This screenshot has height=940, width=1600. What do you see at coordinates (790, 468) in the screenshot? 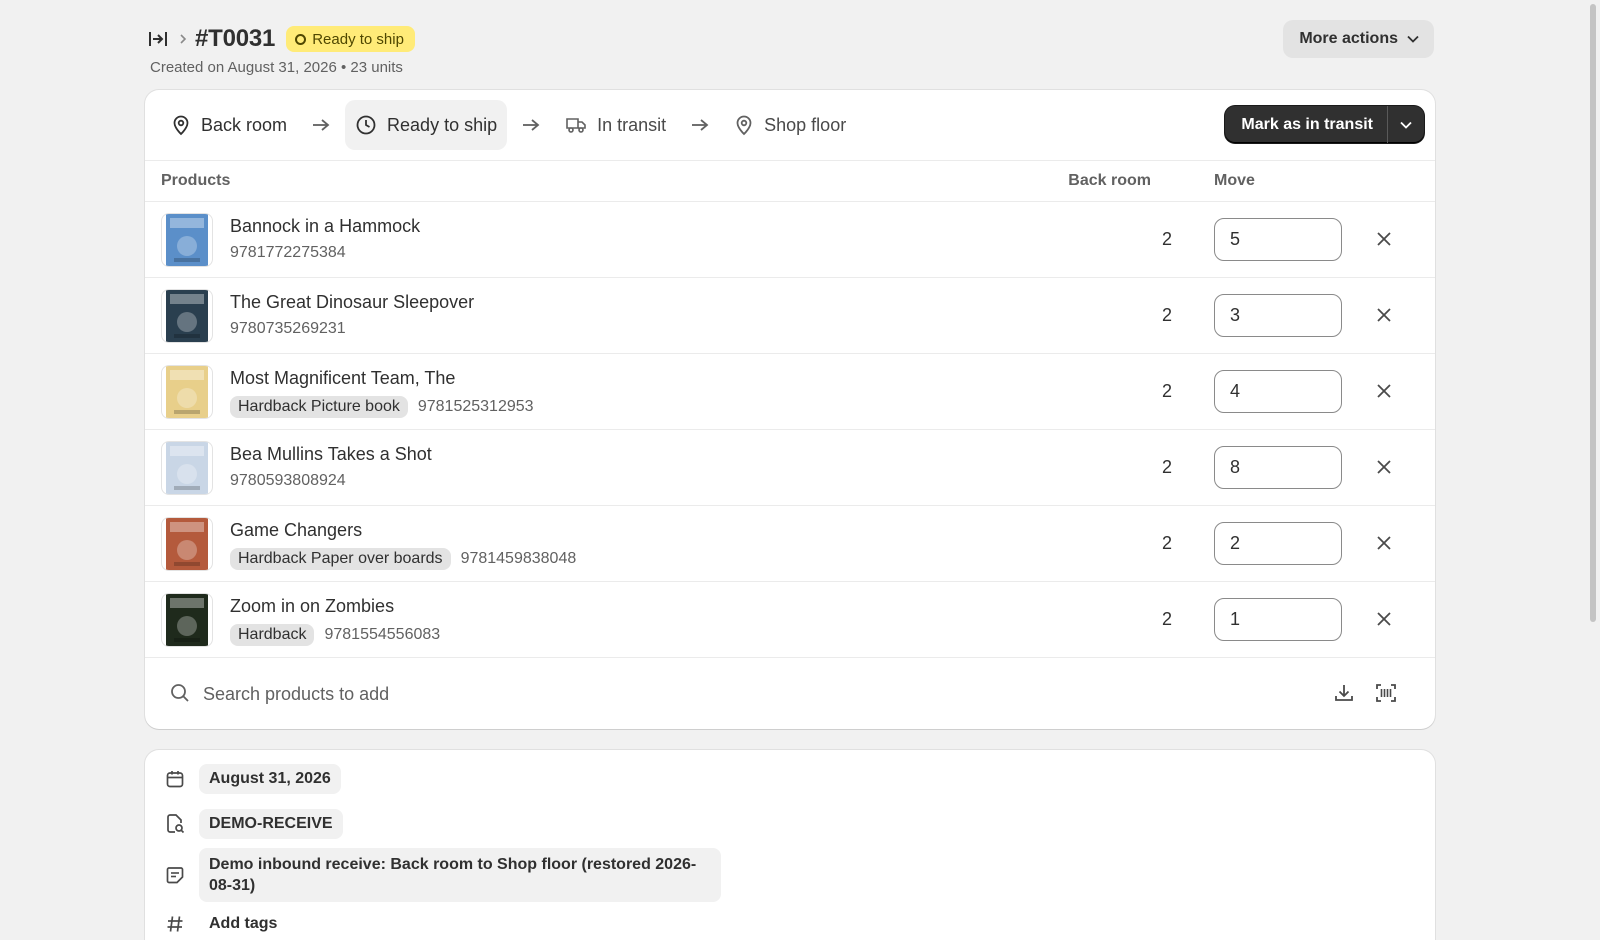
I see `table-row: Bea Mullins Takes a Shot 9780593808924 2` at bounding box center [790, 468].